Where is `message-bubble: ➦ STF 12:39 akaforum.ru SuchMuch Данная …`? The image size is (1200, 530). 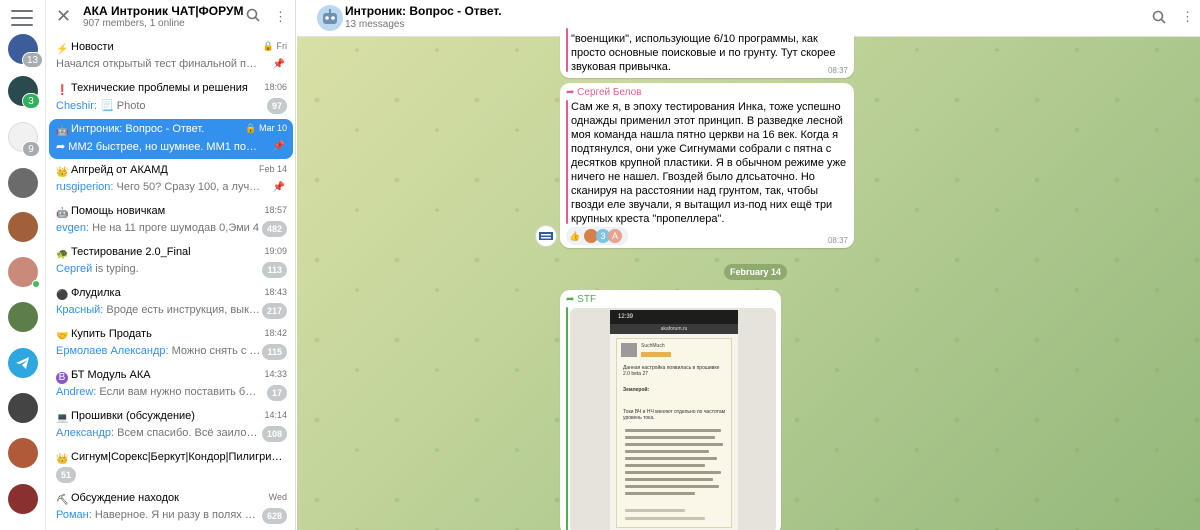 message-bubble: ➦ STF 12:39 akaforum.ru SuchMuch Данная … is located at coordinates (670, 410).